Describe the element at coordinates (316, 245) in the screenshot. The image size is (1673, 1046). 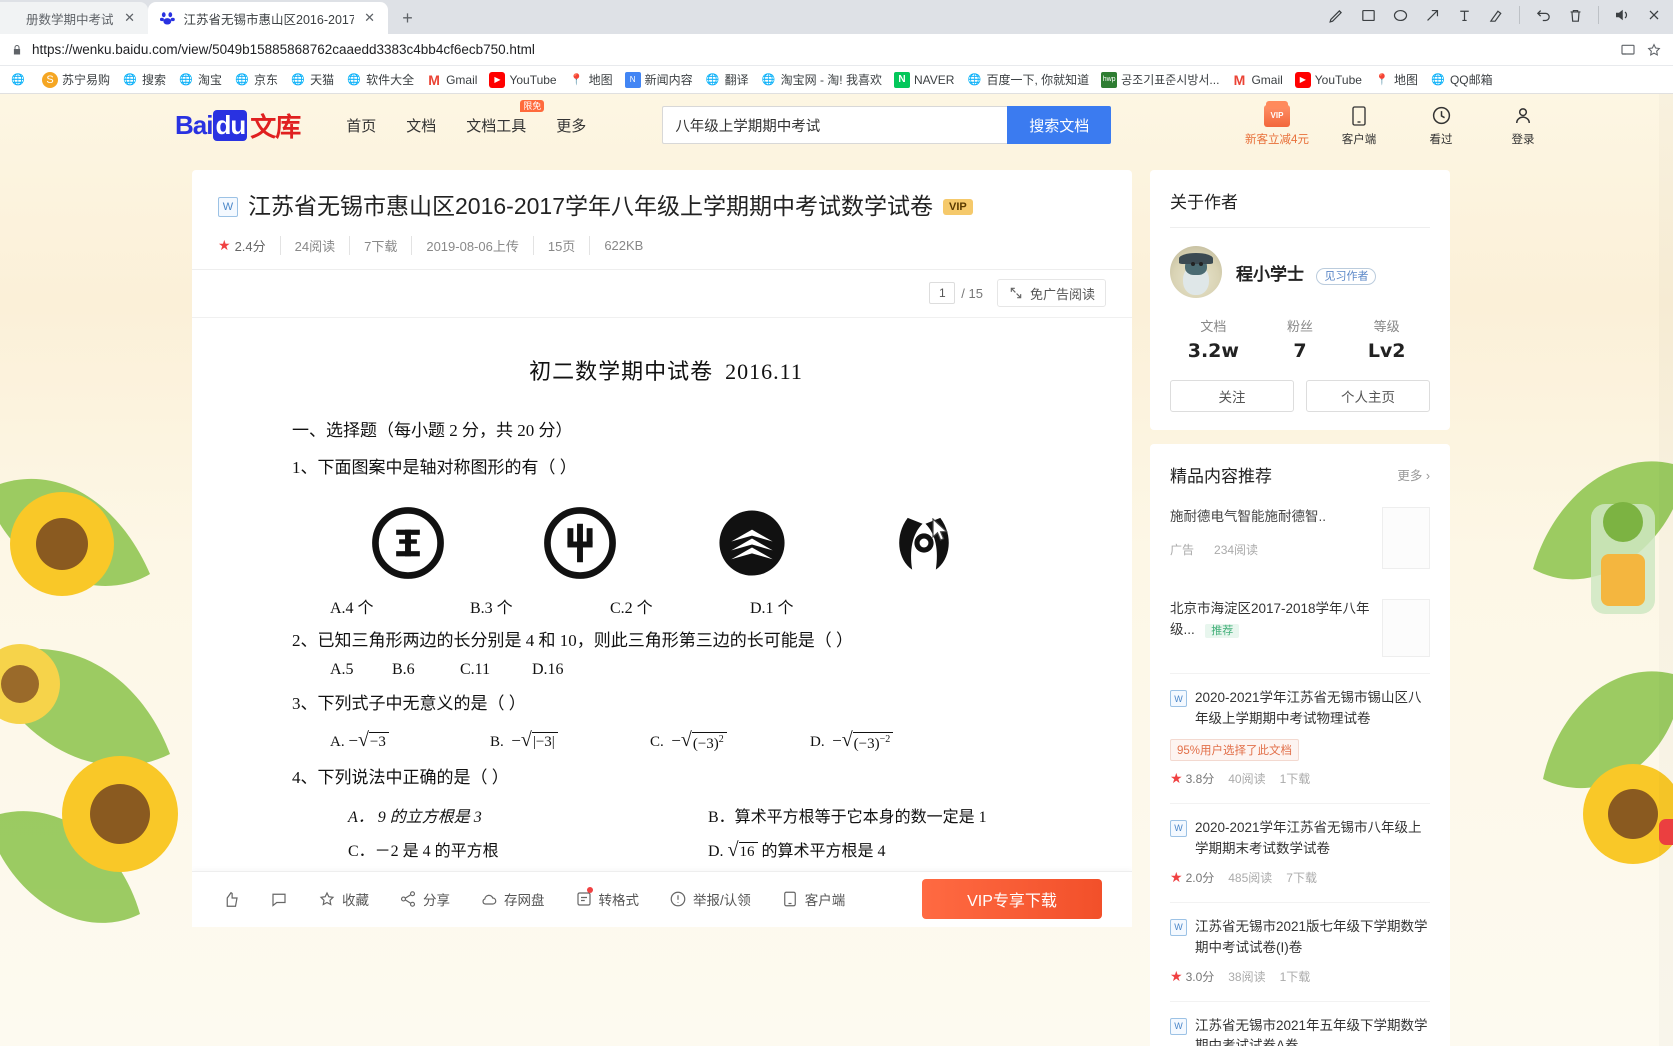
I see `meta-reads: 24阅读` at that location.